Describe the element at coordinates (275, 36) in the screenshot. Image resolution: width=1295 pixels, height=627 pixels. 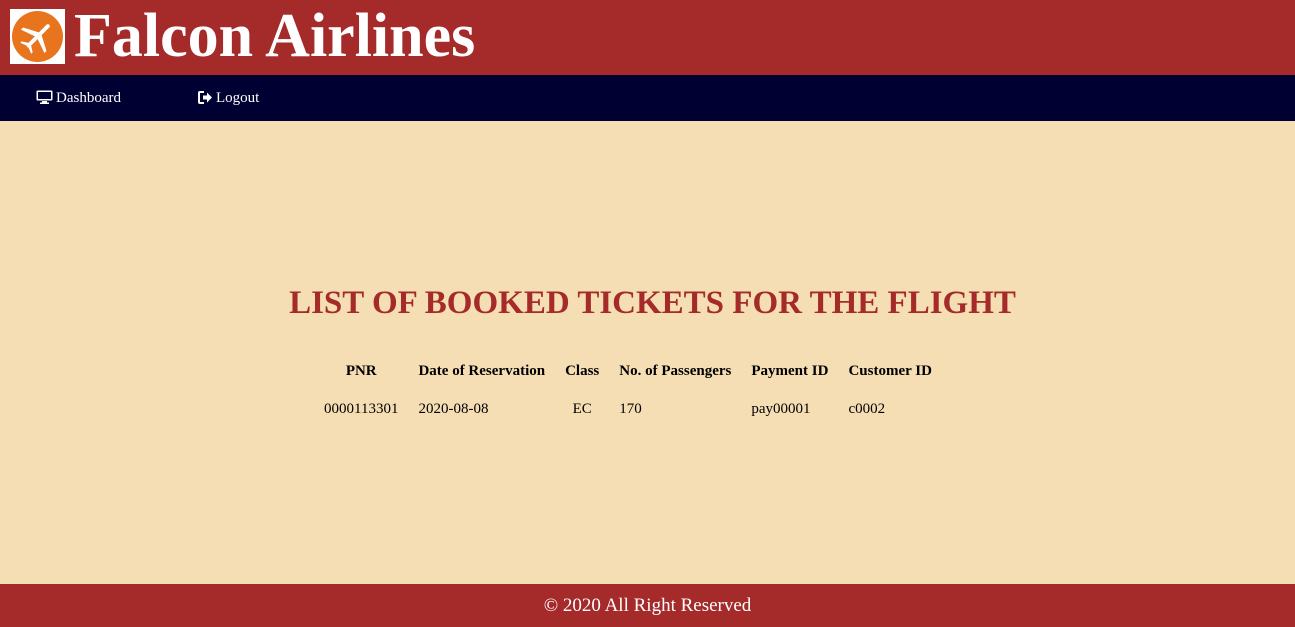
I see `brand-title: Falcon Airlines` at that location.